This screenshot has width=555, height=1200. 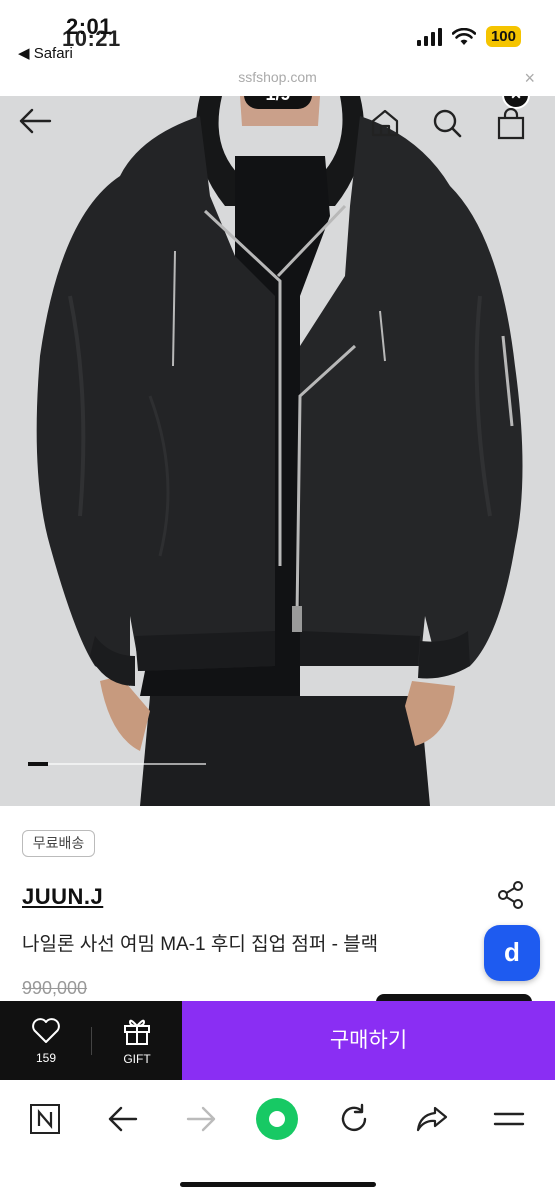 What do you see at coordinates (45, 1119) in the screenshot?
I see `n-icon` at bounding box center [45, 1119].